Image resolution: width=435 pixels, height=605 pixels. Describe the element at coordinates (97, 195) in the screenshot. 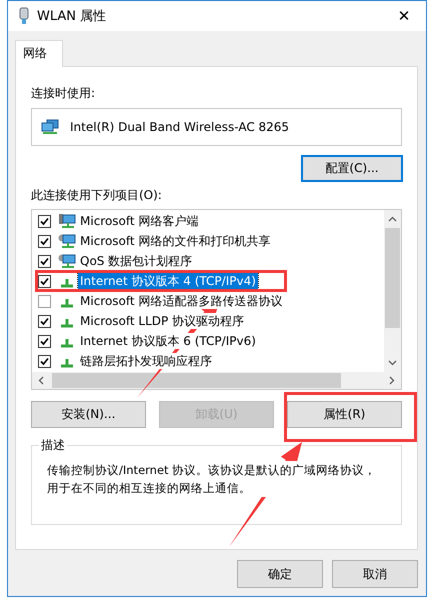

I see `items-label: 此连接使用下列项目(O):` at that location.